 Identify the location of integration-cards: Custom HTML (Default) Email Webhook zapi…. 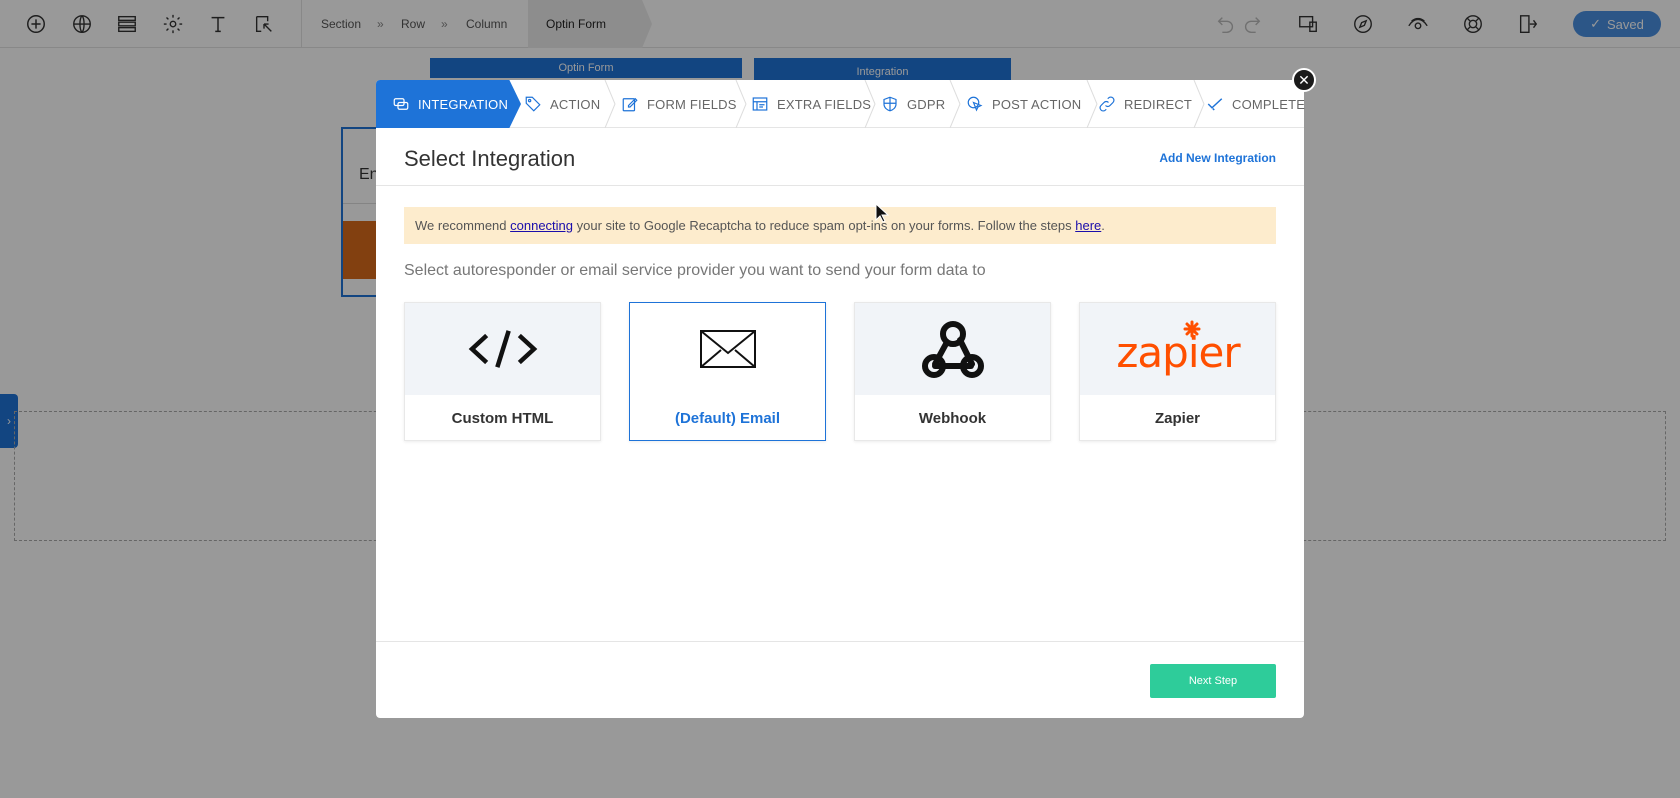
(840, 372).